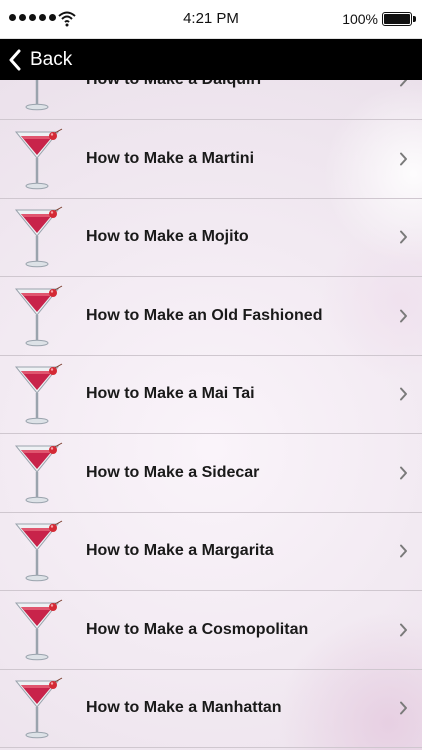 This screenshot has height=750, width=422. I want to click on navigation-bar: Back, so click(211, 59).